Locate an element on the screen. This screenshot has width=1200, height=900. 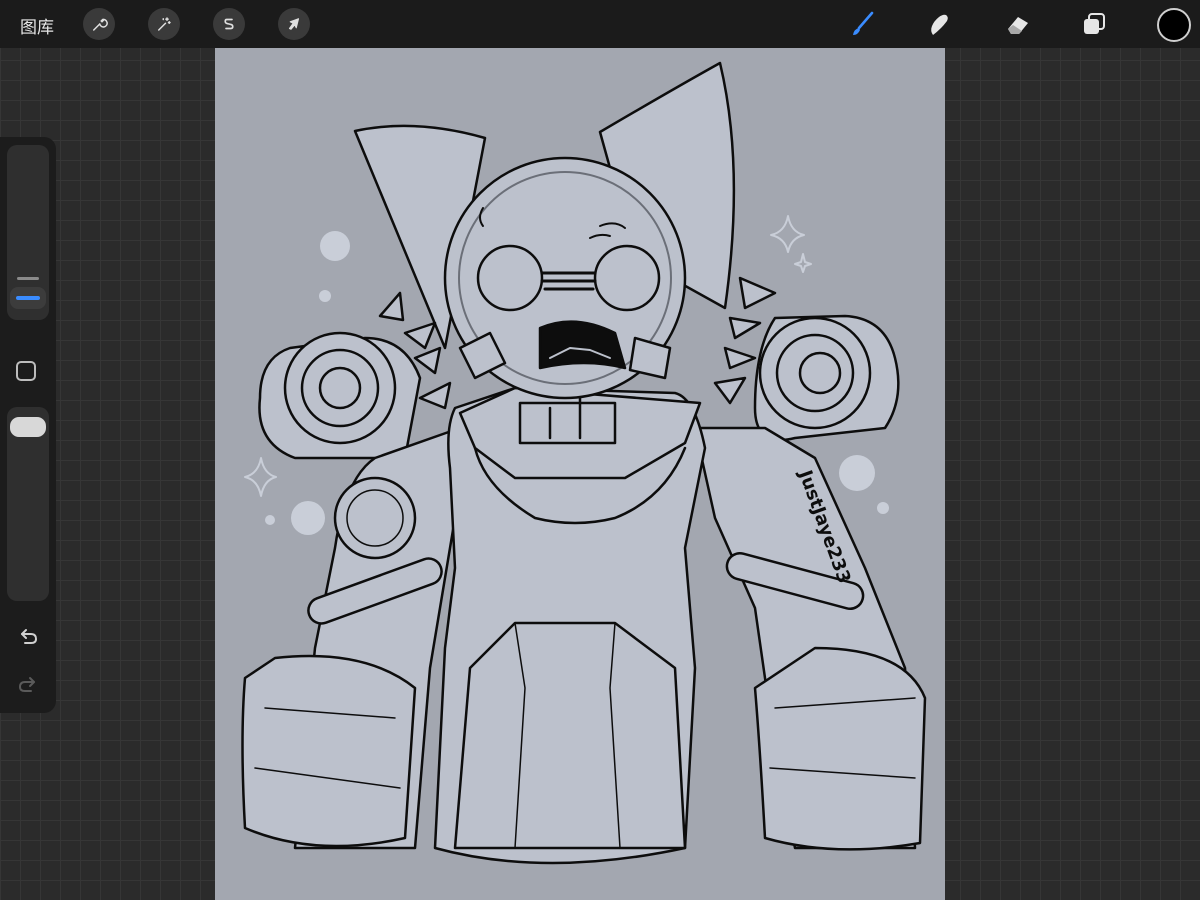
left-sidebar is located at coordinates (28, 425).